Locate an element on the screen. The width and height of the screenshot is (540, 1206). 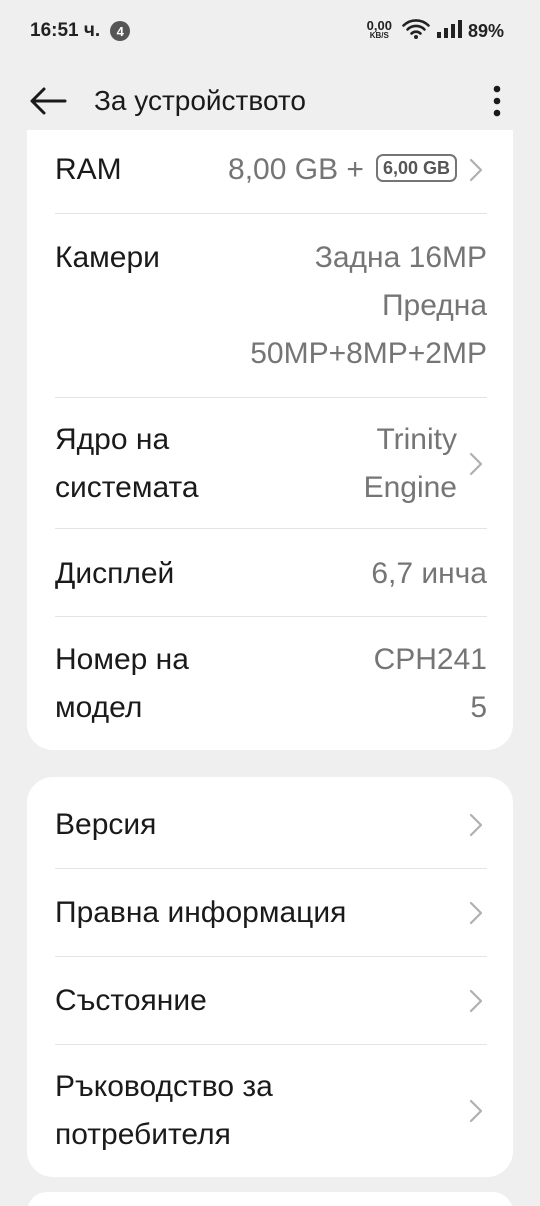
wifi-icon is located at coordinates (416, 31).